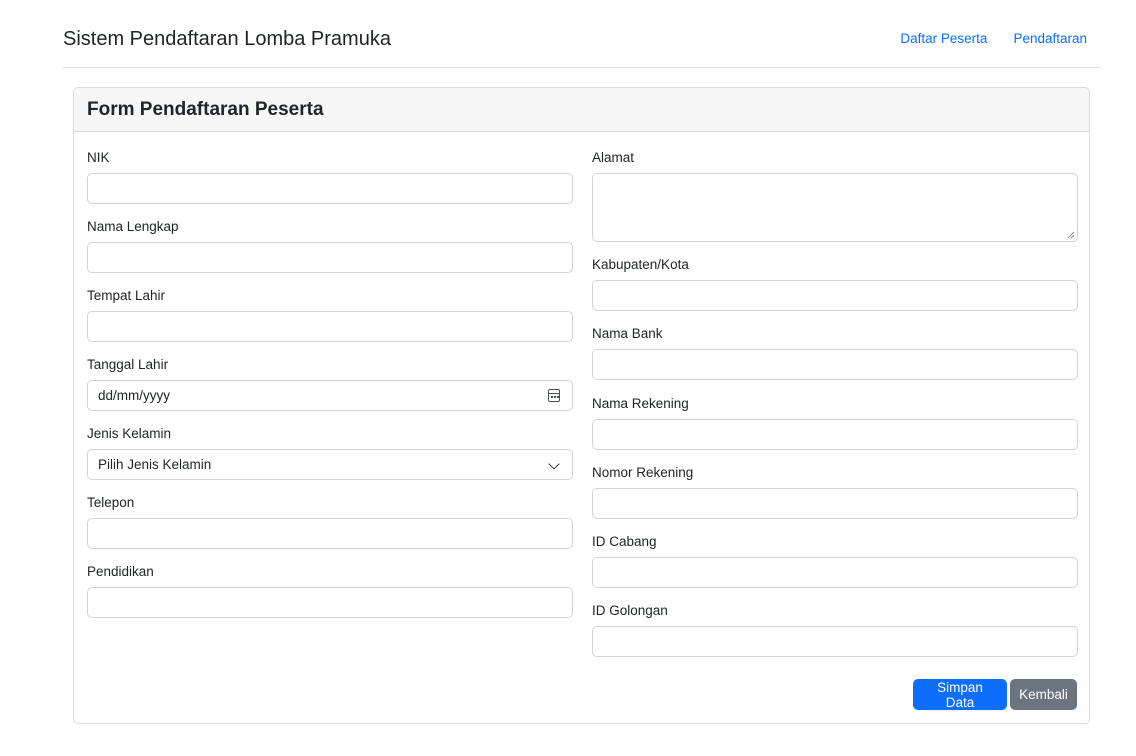  What do you see at coordinates (133, 226) in the screenshot?
I see `nama-lengkap-label: Nama Lengkap` at bounding box center [133, 226].